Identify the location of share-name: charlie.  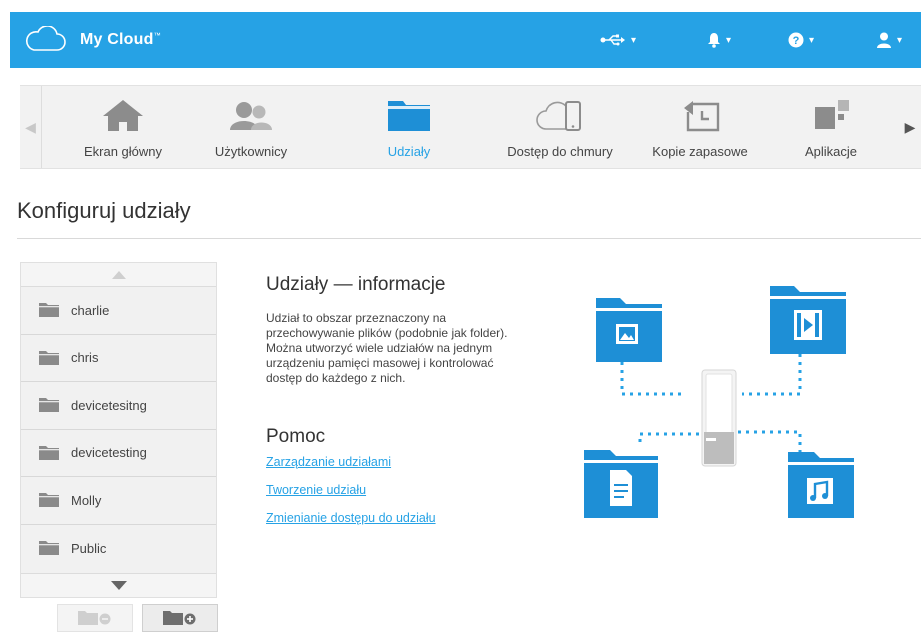
(90, 310).